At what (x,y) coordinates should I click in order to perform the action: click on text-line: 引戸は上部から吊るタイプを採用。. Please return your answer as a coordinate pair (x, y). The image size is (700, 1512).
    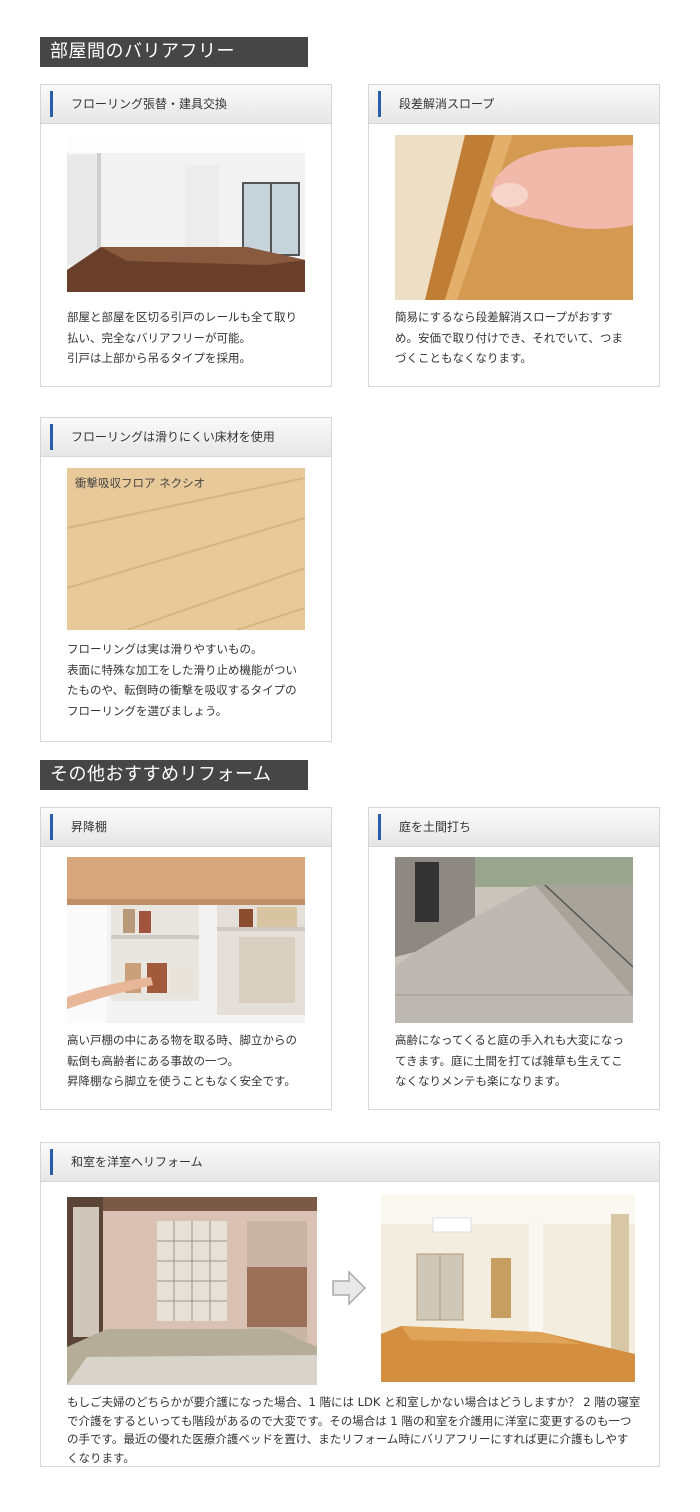
    Looking at the image, I should click on (159, 358).